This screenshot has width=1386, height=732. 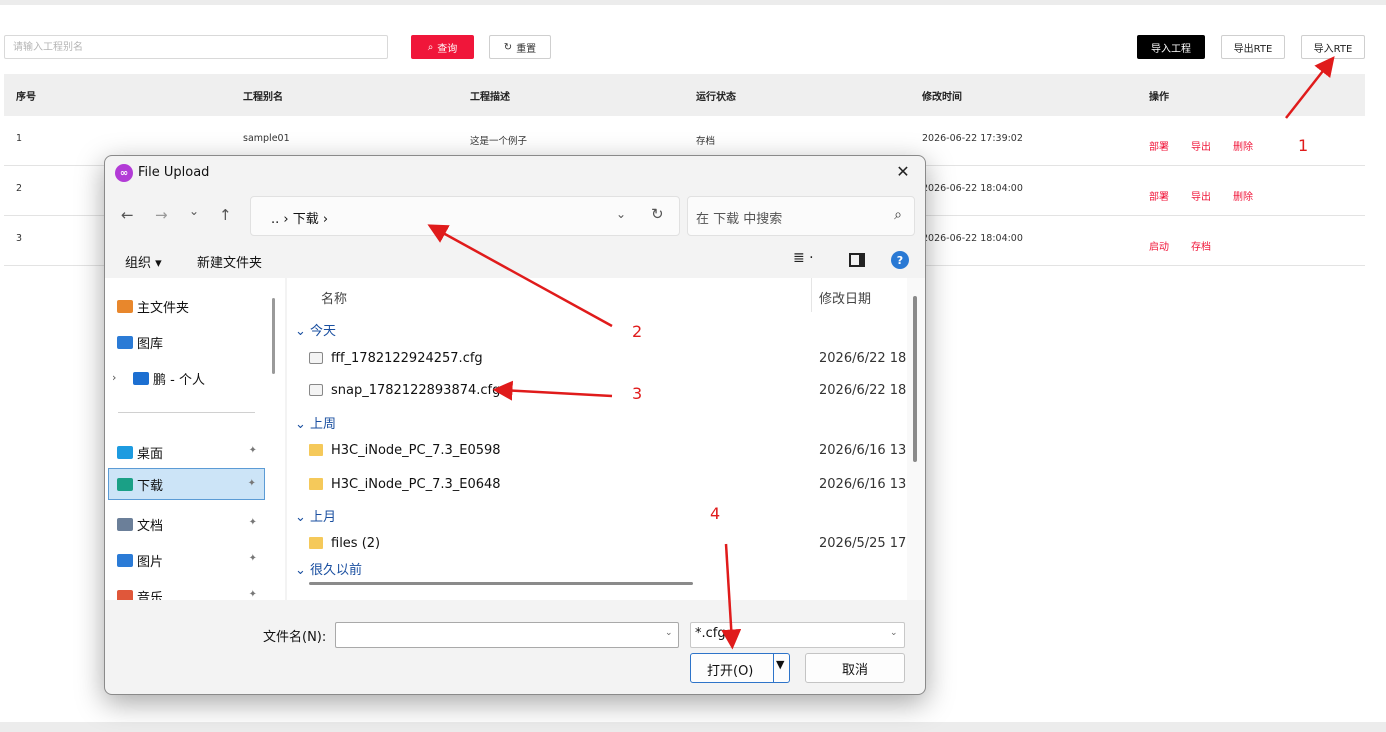 I want to click on header-alias: 工程别名, so click(x=263, y=97).